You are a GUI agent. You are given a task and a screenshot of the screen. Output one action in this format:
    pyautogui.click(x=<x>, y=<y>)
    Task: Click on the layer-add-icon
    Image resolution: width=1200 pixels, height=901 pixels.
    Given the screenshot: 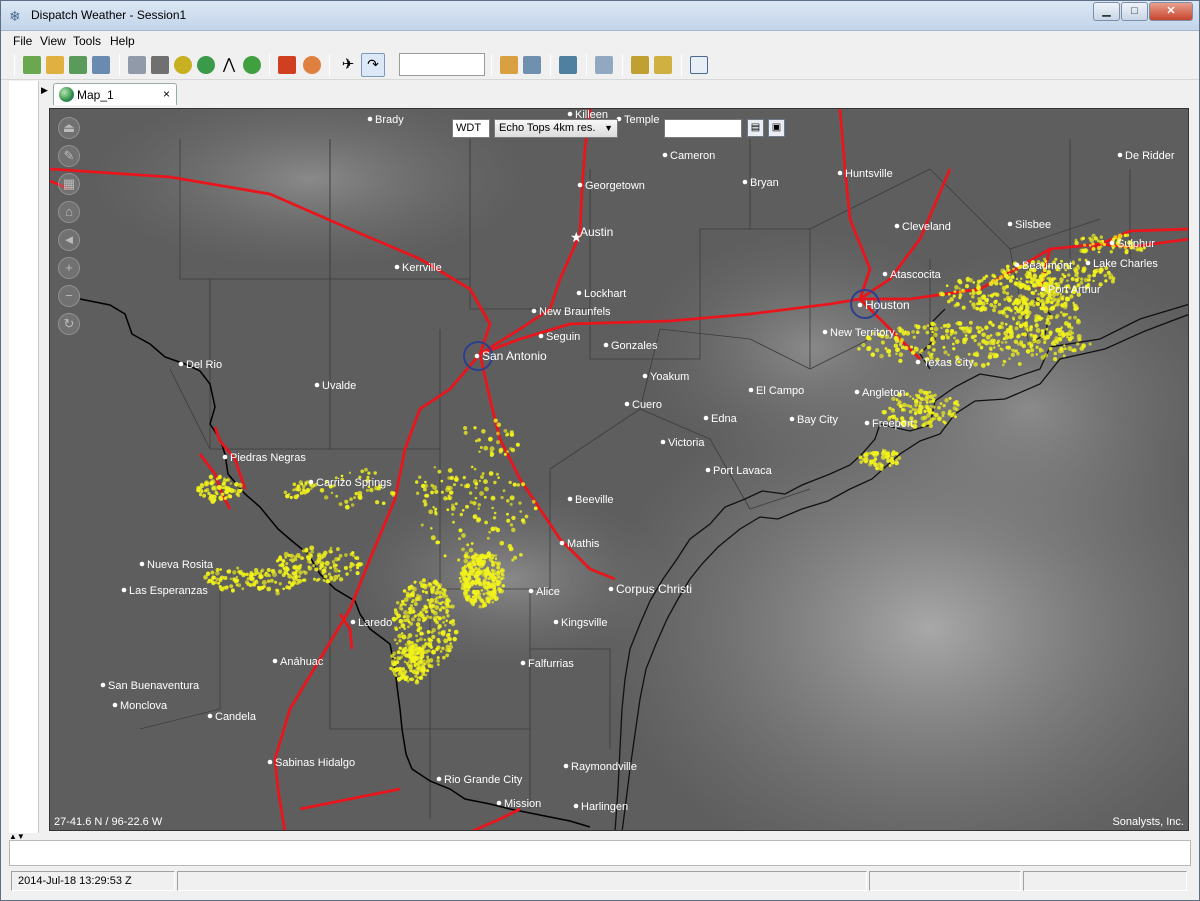 What is the action you would take?
    pyautogui.click(x=509, y=65)
    